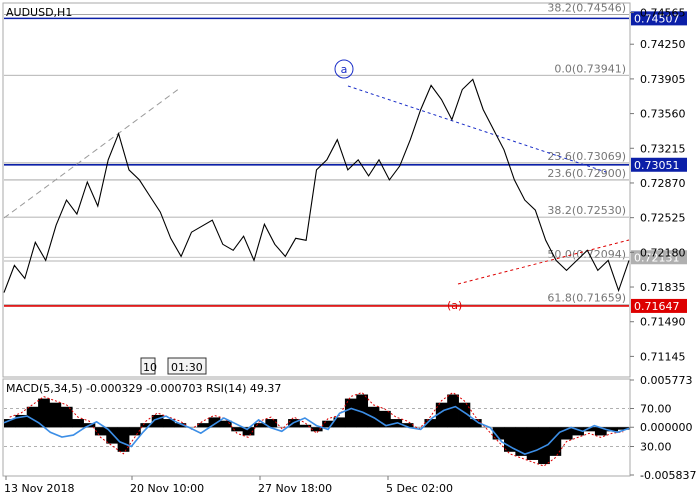 The image size is (700, 504). Describe the element at coordinates (419, 488) in the screenshot. I see `time-tick-label: 5 Dec 02:00` at that location.